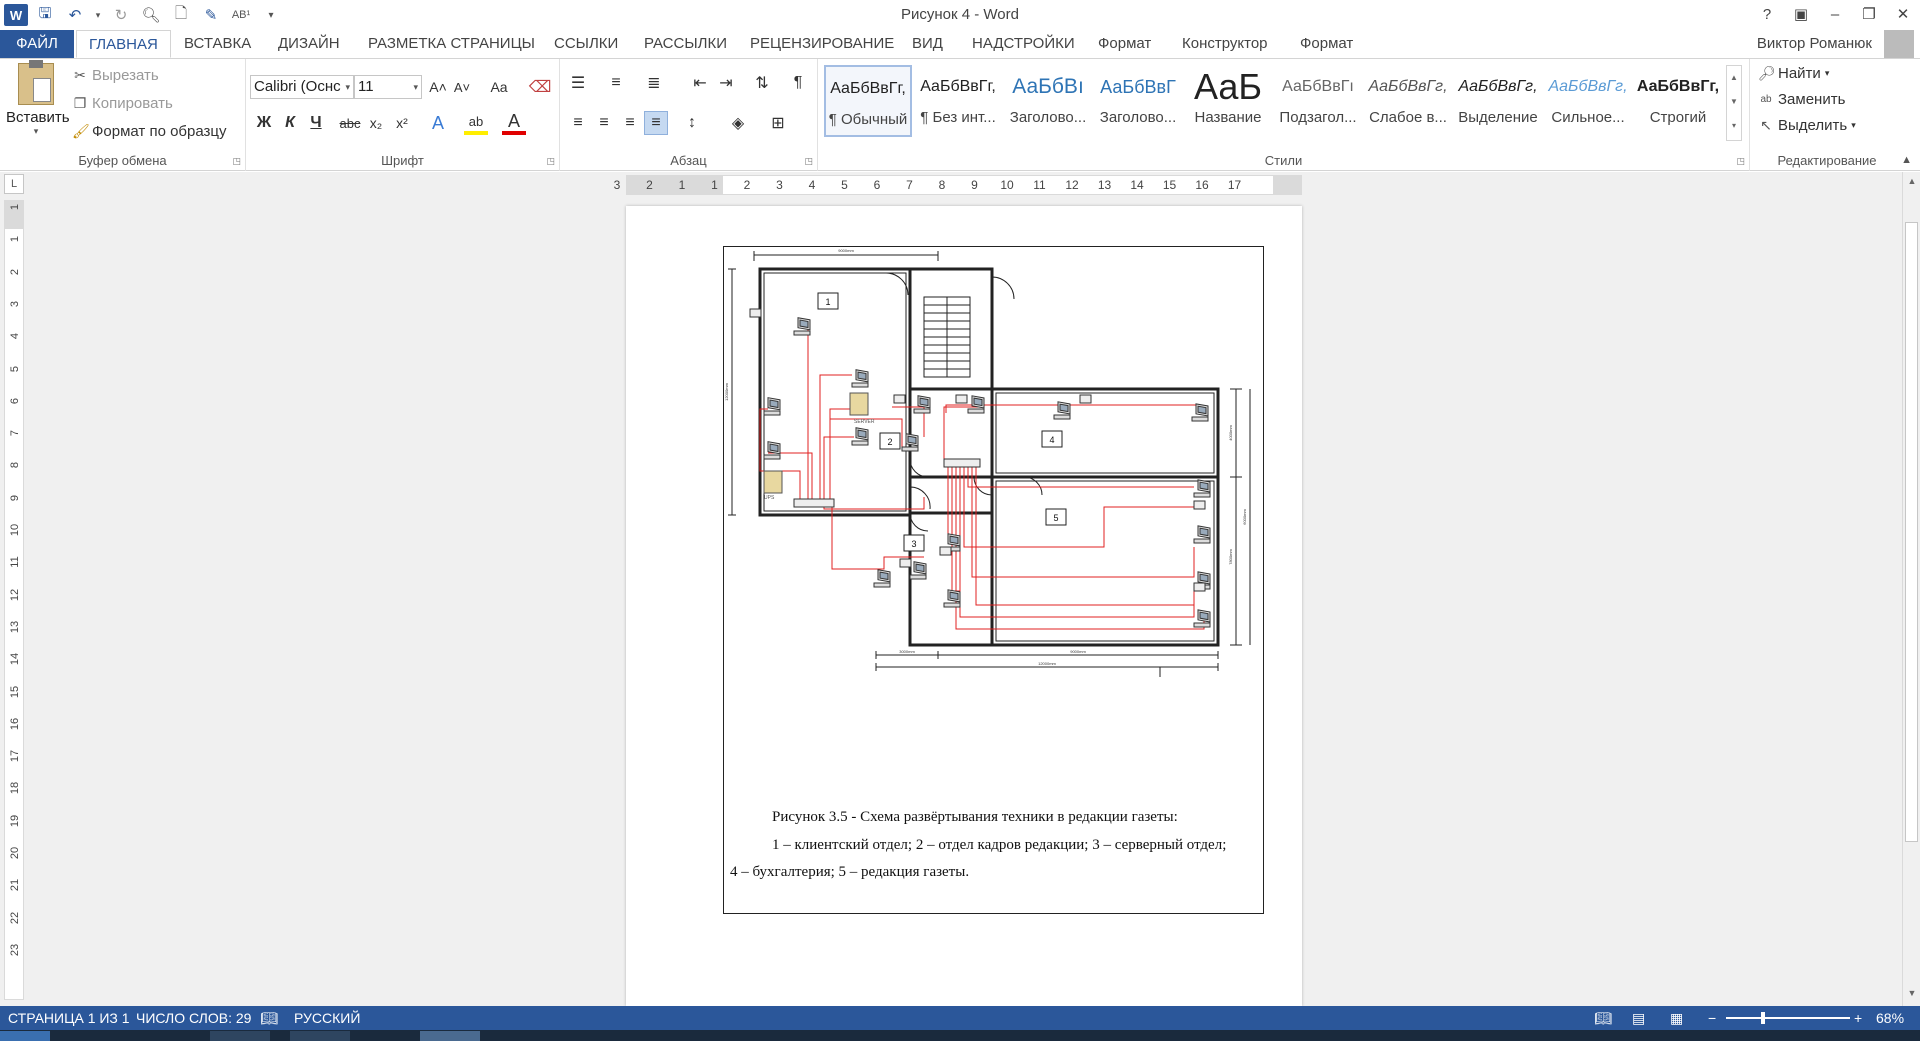 This screenshot has height=1041, width=1920. Describe the element at coordinates (149, 131) in the screenshot. I see `format-painter-button: 🖌︎ Формат по образцу` at that location.